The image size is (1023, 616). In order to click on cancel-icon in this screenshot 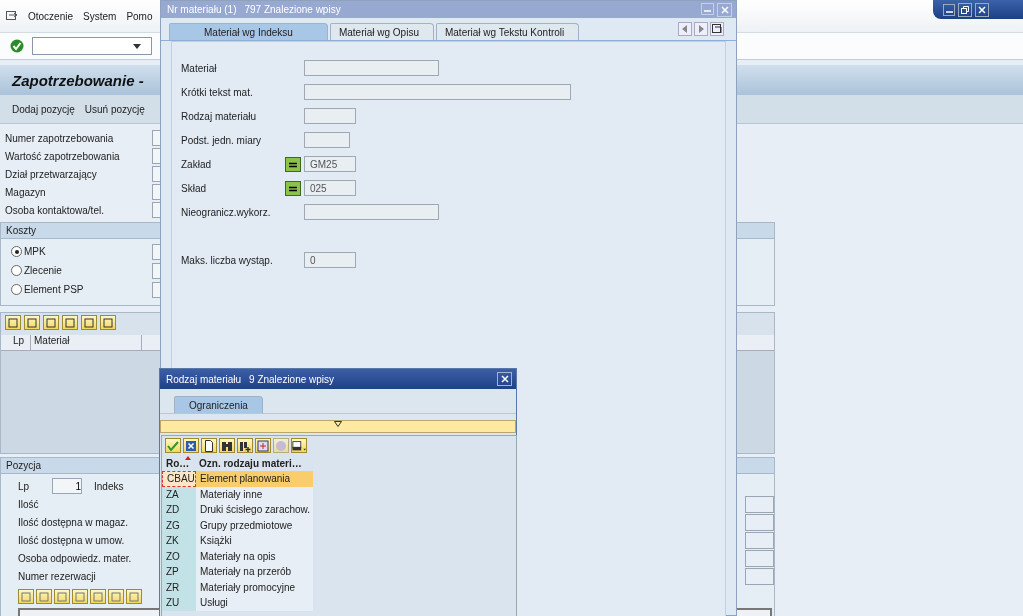, I will do `click(191, 445)`.